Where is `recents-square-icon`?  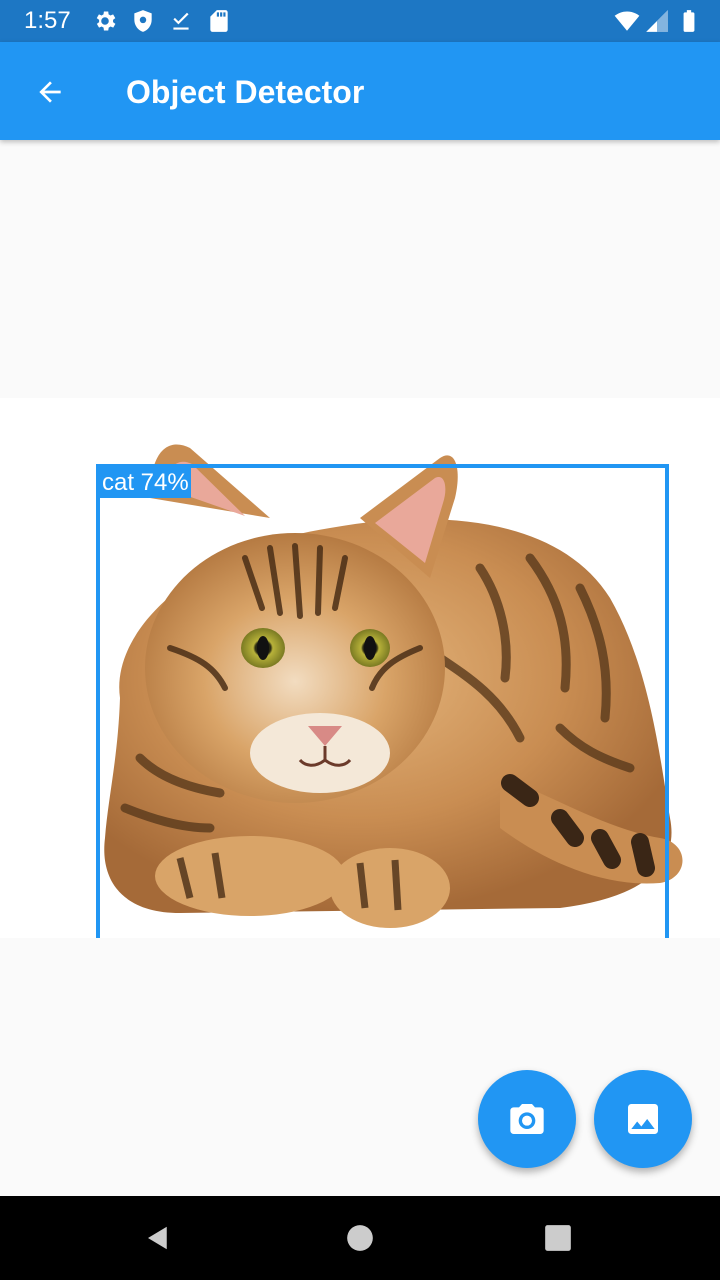 recents-square-icon is located at coordinates (558, 1238).